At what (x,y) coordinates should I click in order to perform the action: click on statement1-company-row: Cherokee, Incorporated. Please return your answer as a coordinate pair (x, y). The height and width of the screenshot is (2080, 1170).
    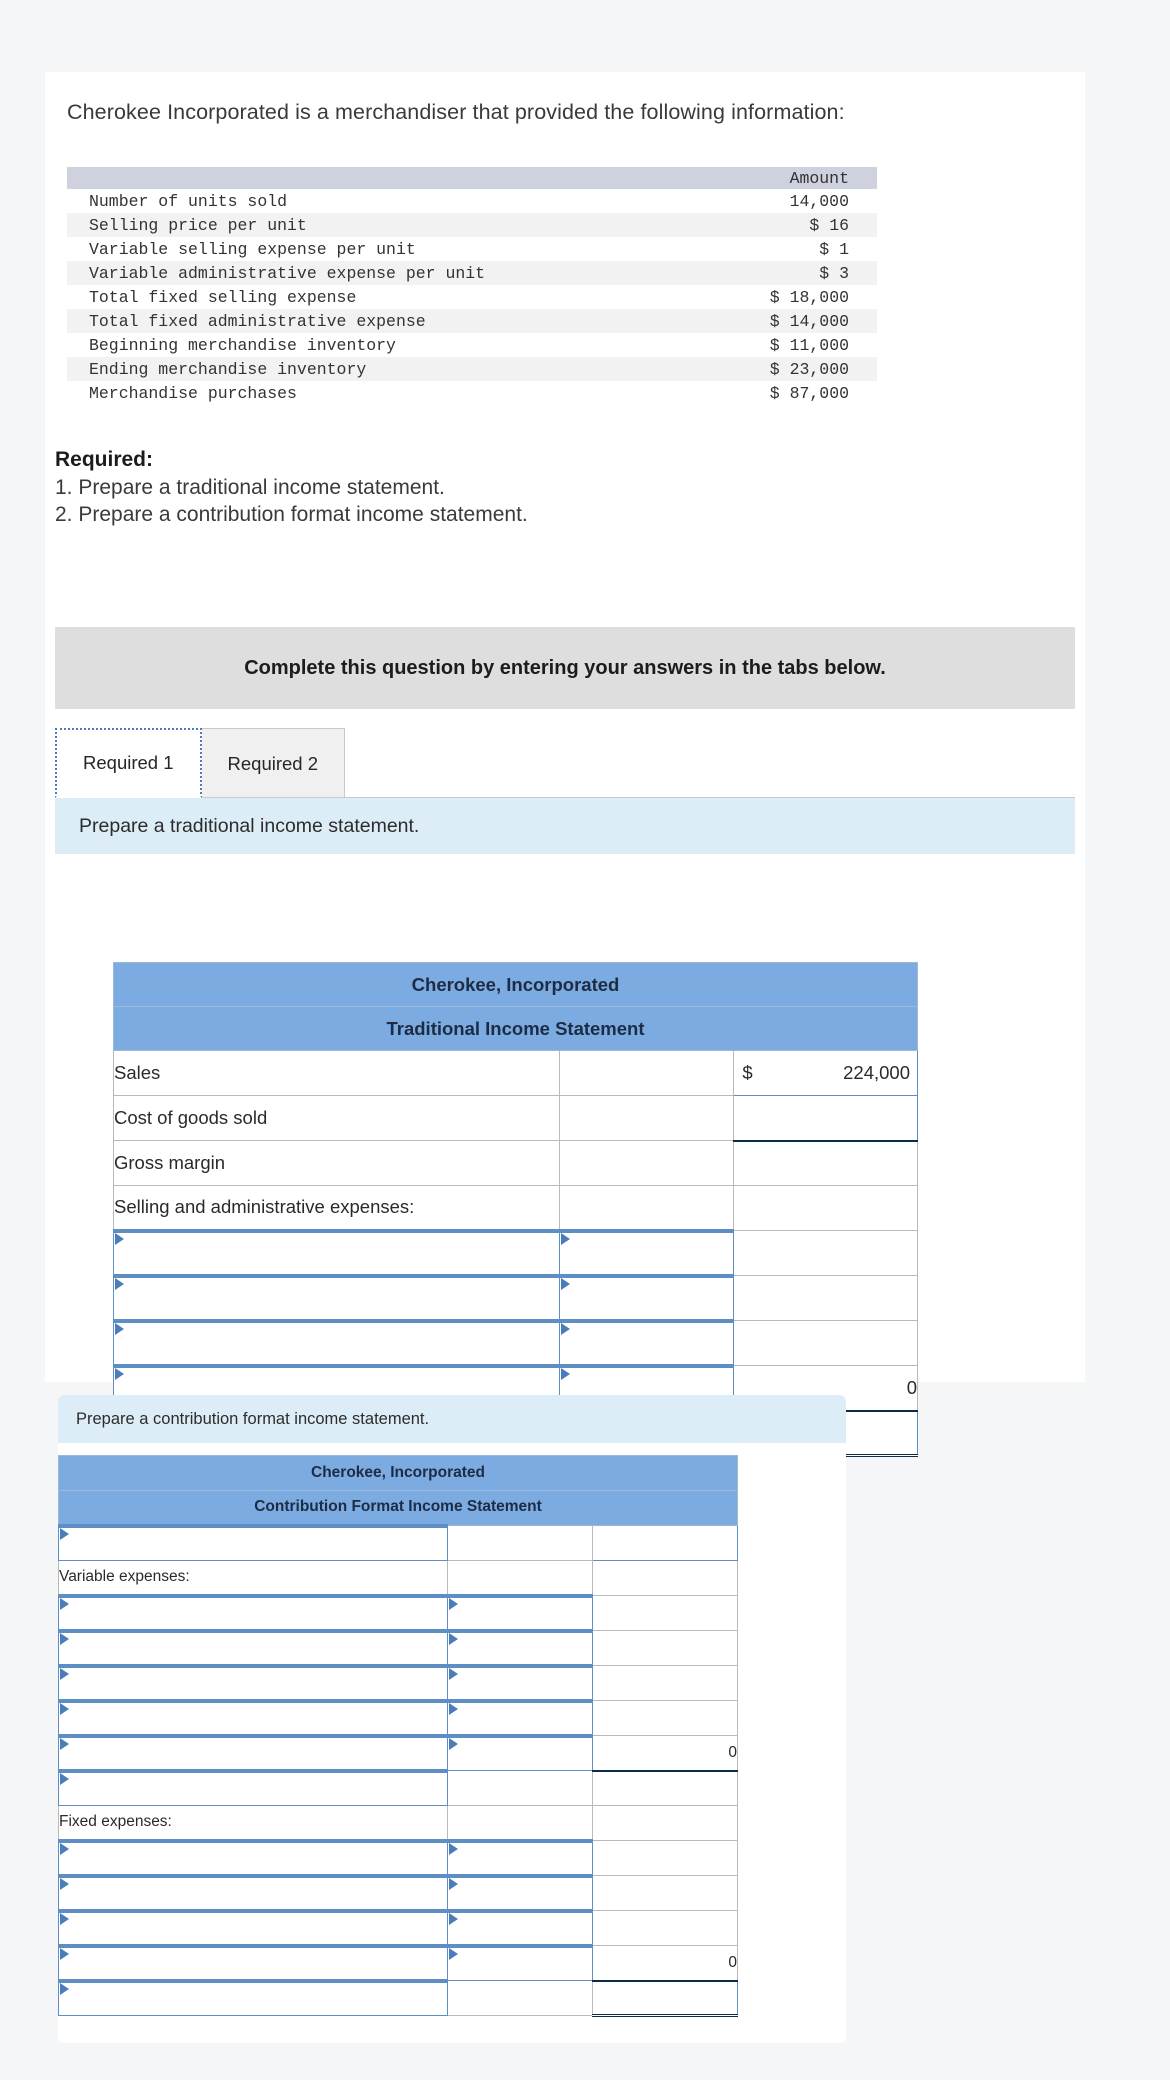
    Looking at the image, I should click on (515, 984).